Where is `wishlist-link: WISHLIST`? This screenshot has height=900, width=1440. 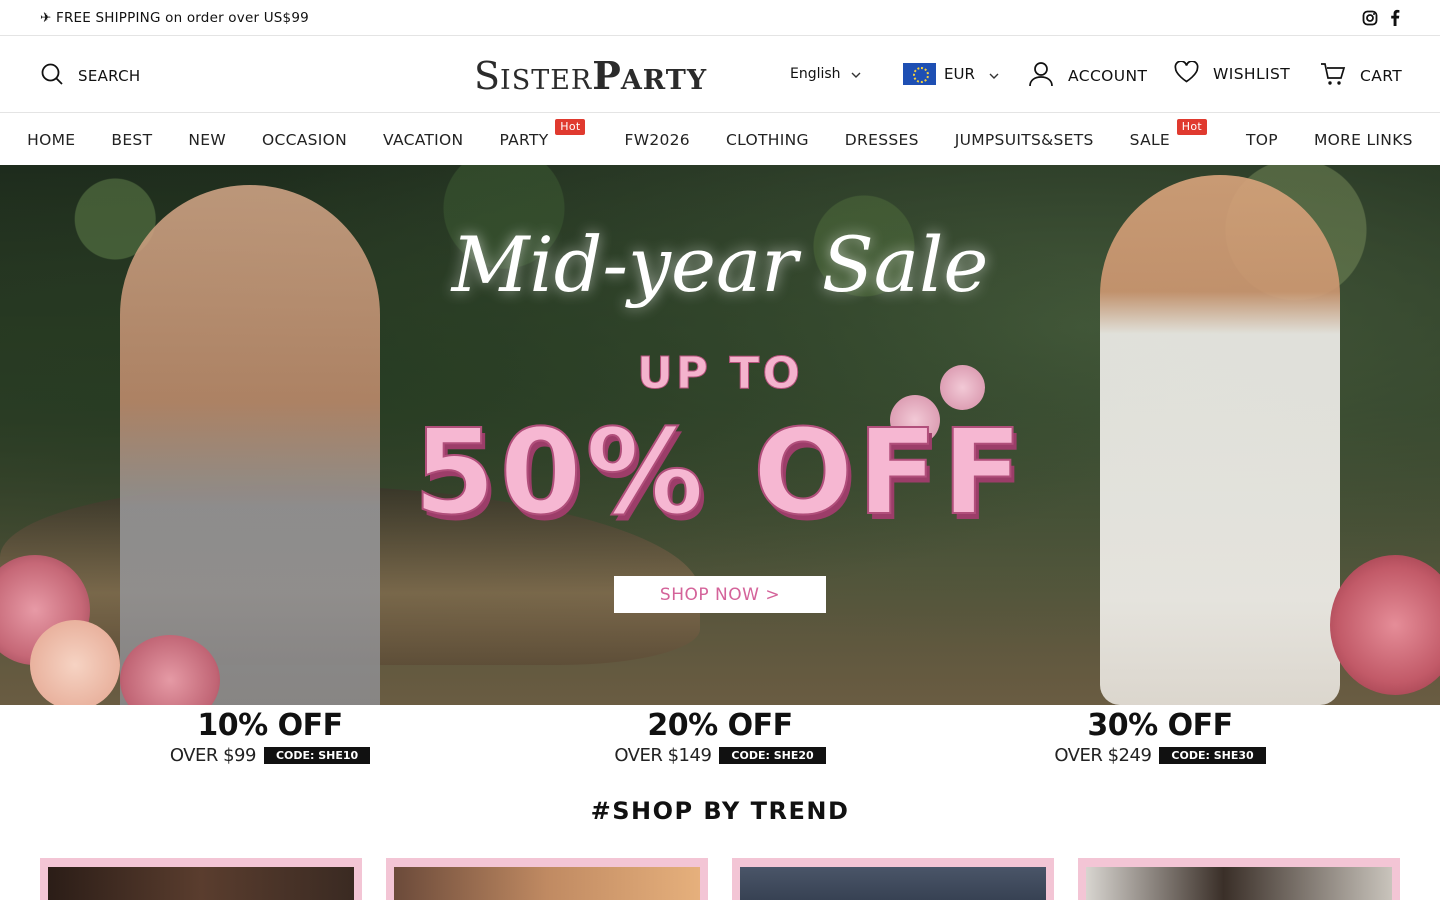 wishlist-link: WISHLIST is located at coordinates (1232, 73).